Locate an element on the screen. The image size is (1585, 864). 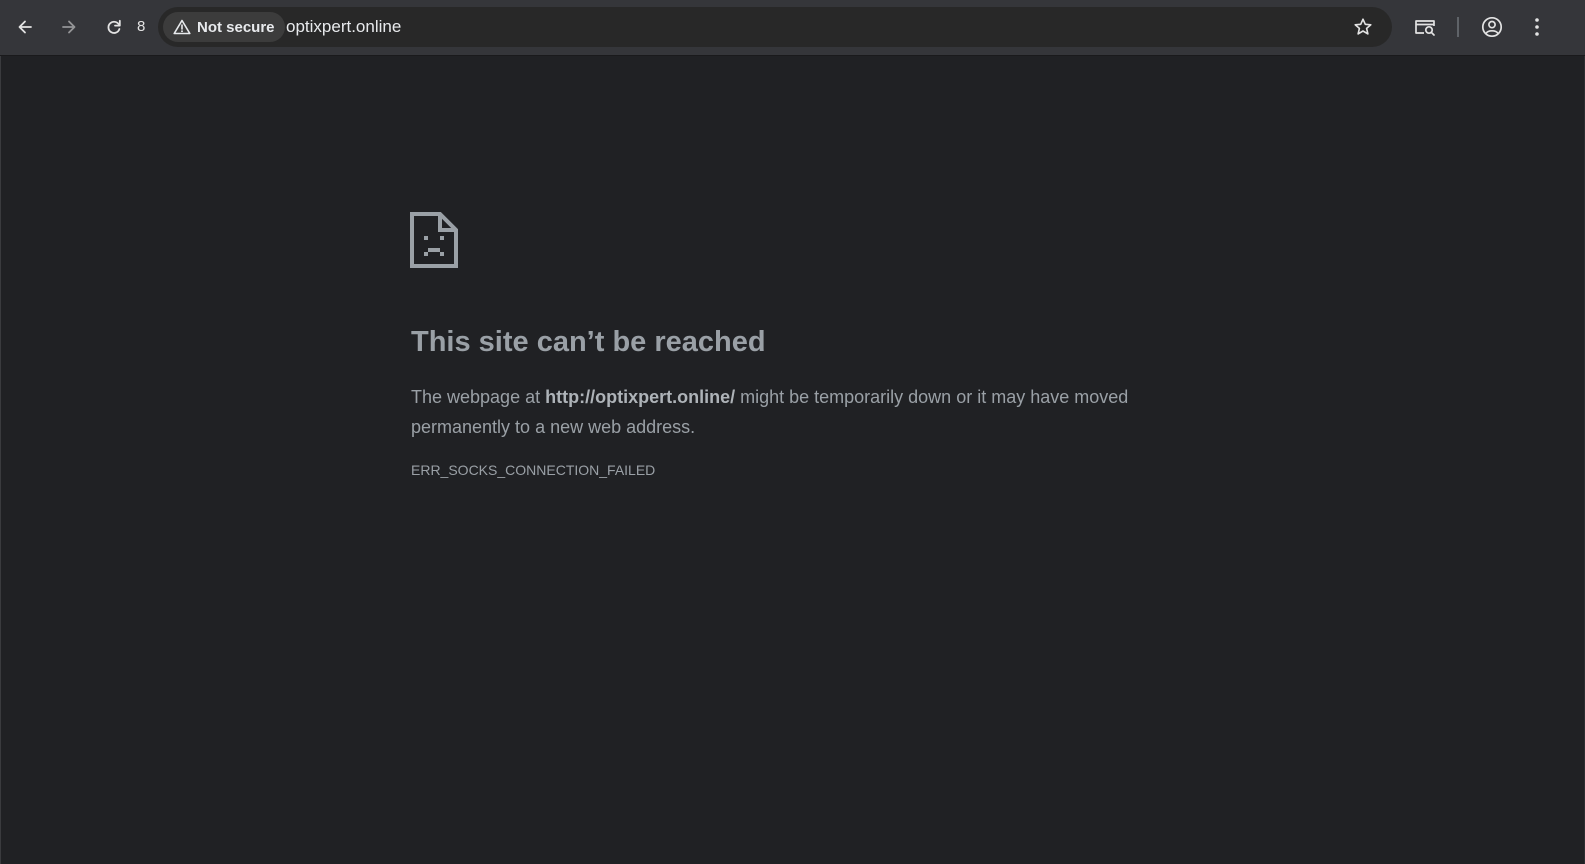
arrow-left-icon is located at coordinates (25, 27).